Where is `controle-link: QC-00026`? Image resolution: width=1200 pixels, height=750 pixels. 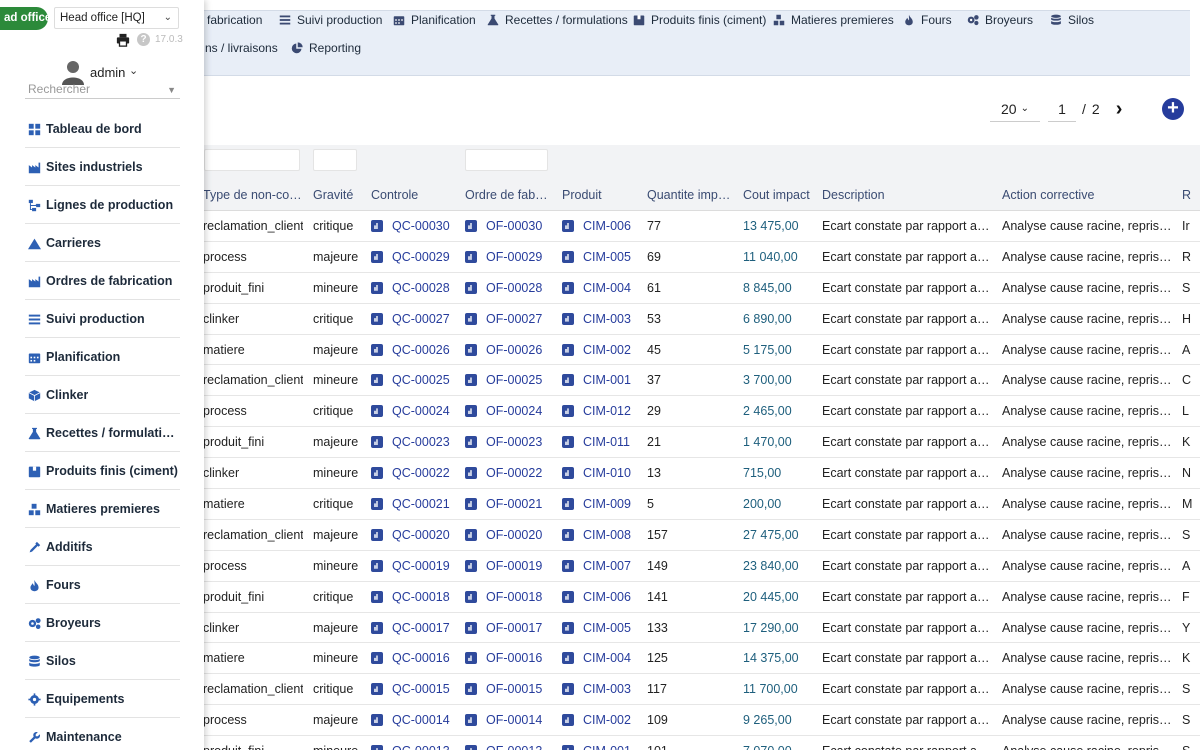 controle-link: QC-00026 is located at coordinates (416, 350).